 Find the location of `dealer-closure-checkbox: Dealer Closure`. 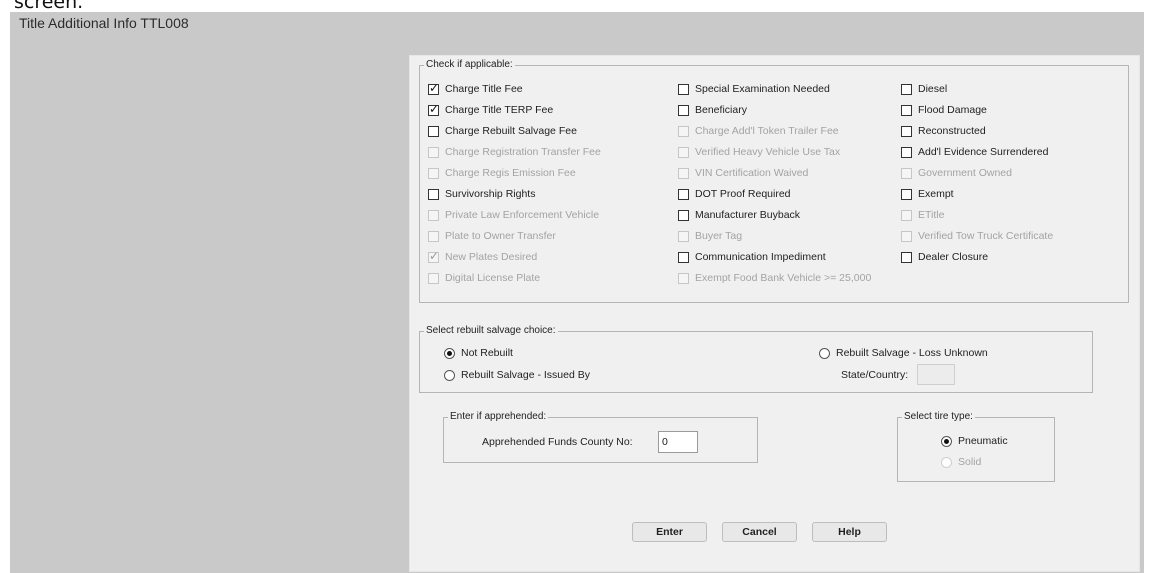

dealer-closure-checkbox: Dealer Closure is located at coordinates (944, 257).